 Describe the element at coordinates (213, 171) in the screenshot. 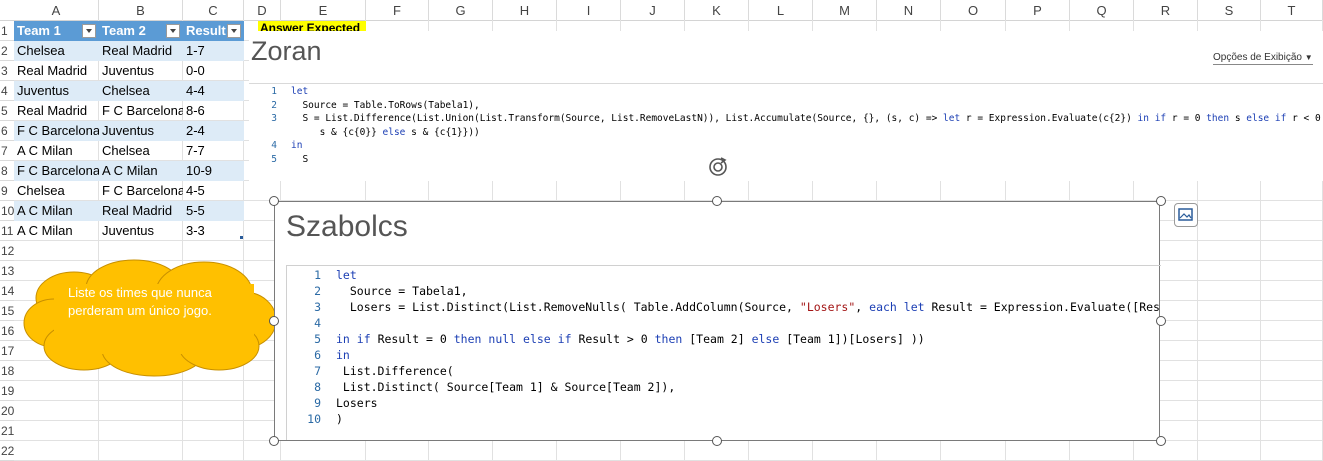

I see `table-cell: 10-9` at that location.